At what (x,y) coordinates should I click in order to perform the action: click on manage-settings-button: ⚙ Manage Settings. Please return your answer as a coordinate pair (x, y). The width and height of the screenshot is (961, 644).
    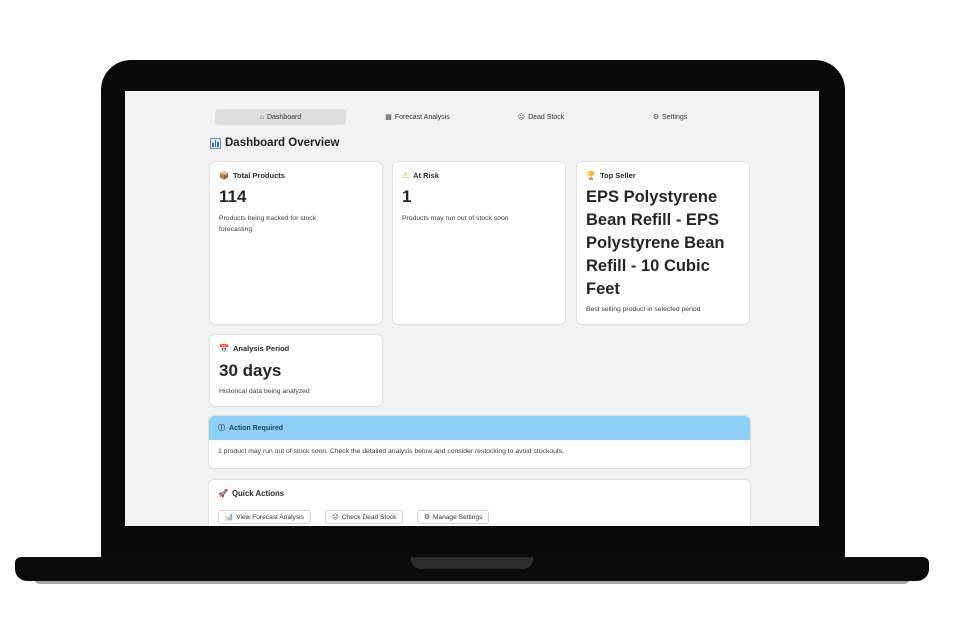
    Looking at the image, I should click on (453, 517).